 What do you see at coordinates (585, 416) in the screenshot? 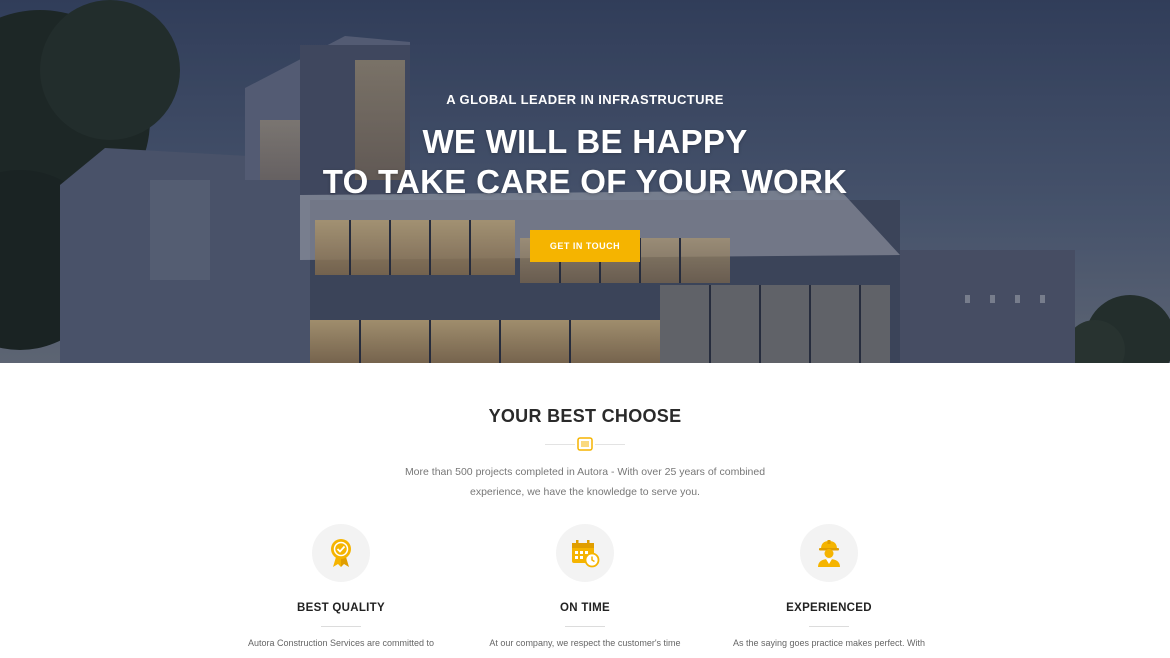
I see `section-title: YOUR BEST CHOOSE` at bounding box center [585, 416].